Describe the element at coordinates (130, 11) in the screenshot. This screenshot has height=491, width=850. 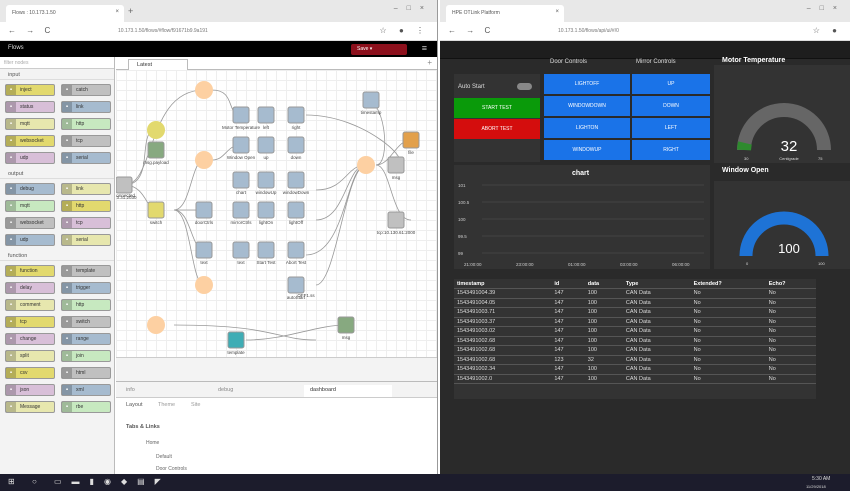
I see `new-tab-icon: +` at that location.